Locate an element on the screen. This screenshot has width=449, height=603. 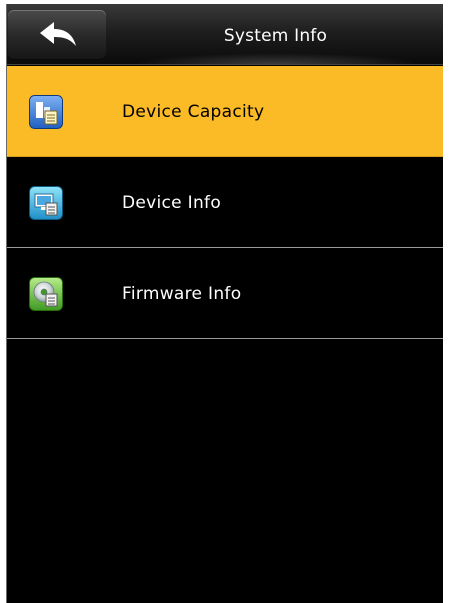
back-button is located at coordinates (57, 35).